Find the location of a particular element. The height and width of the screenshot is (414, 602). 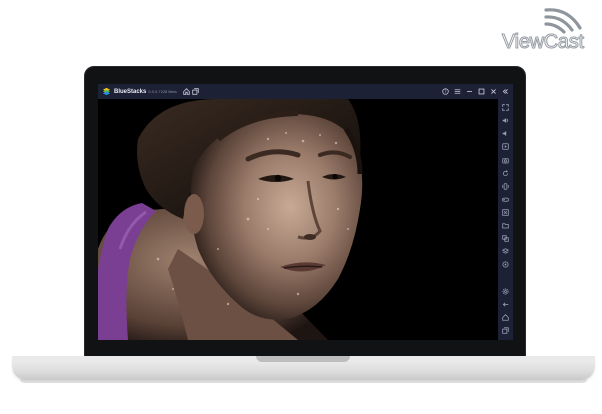

sidebar-toolbar is located at coordinates (505, 219).